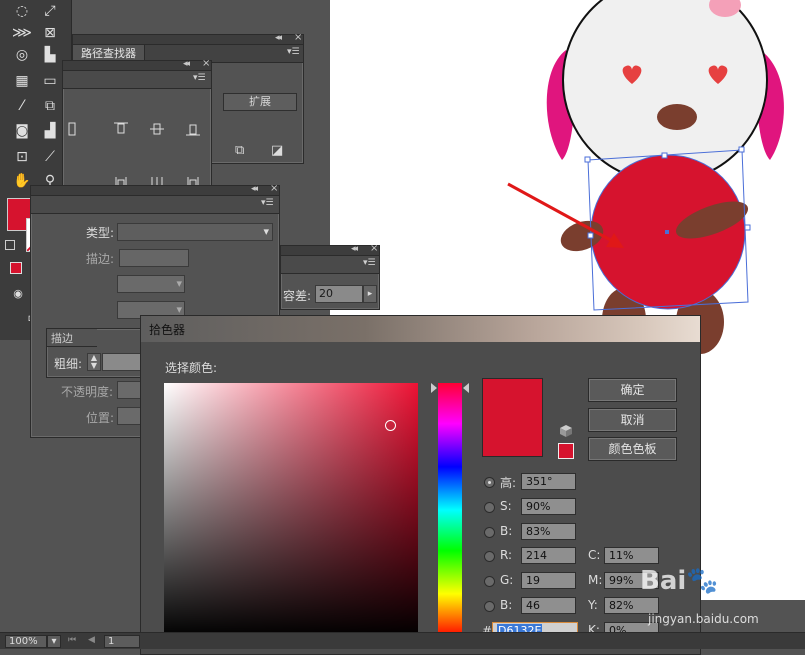  I want to click on scale-tool-icon: ⤢, so click(50, 11).